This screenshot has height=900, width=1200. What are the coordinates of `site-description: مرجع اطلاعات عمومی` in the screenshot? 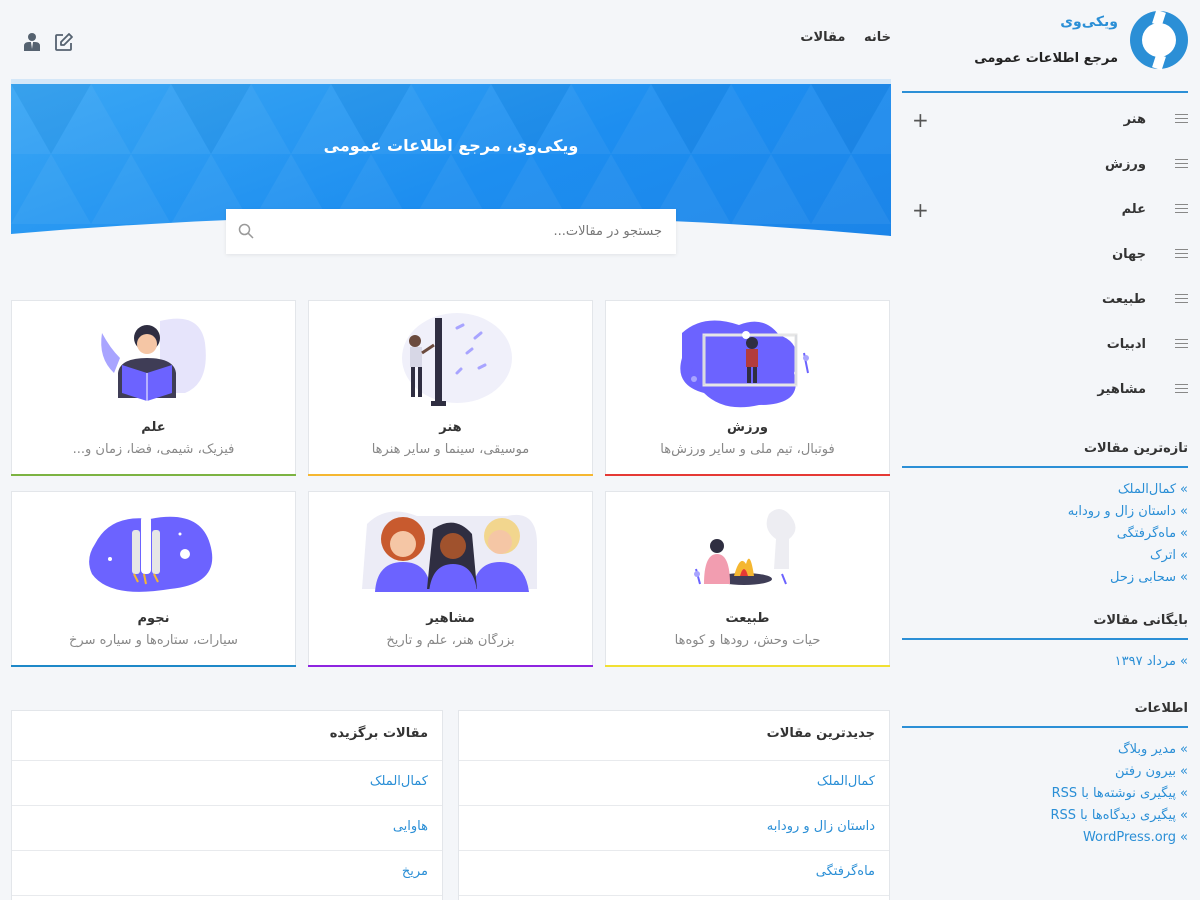 It's located at (1046, 58).